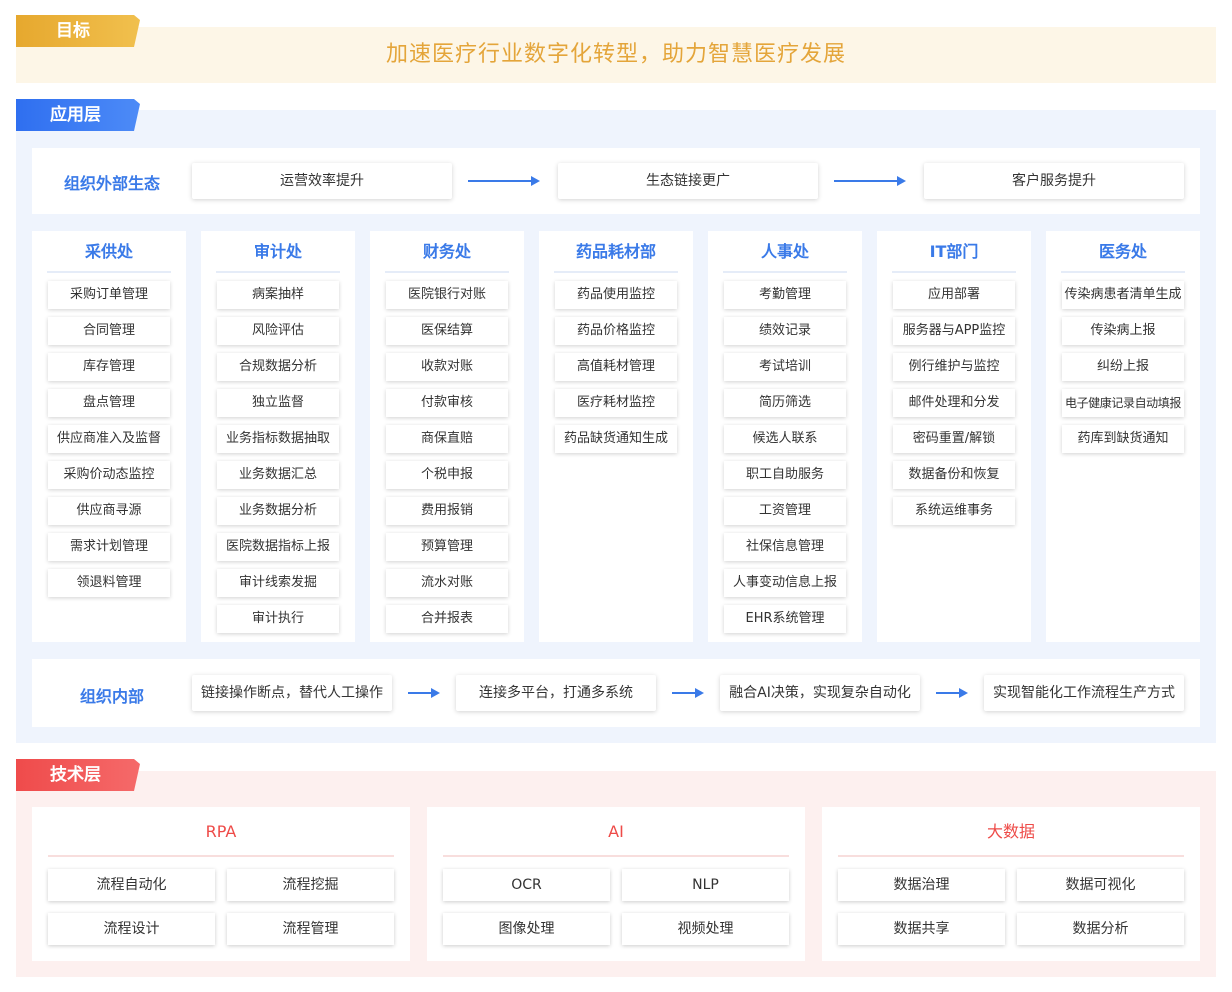 Image resolution: width=1232 pixels, height=992 pixels. Describe the element at coordinates (1011, 839) in the screenshot. I see `tech-group-title: 大数据` at that location.